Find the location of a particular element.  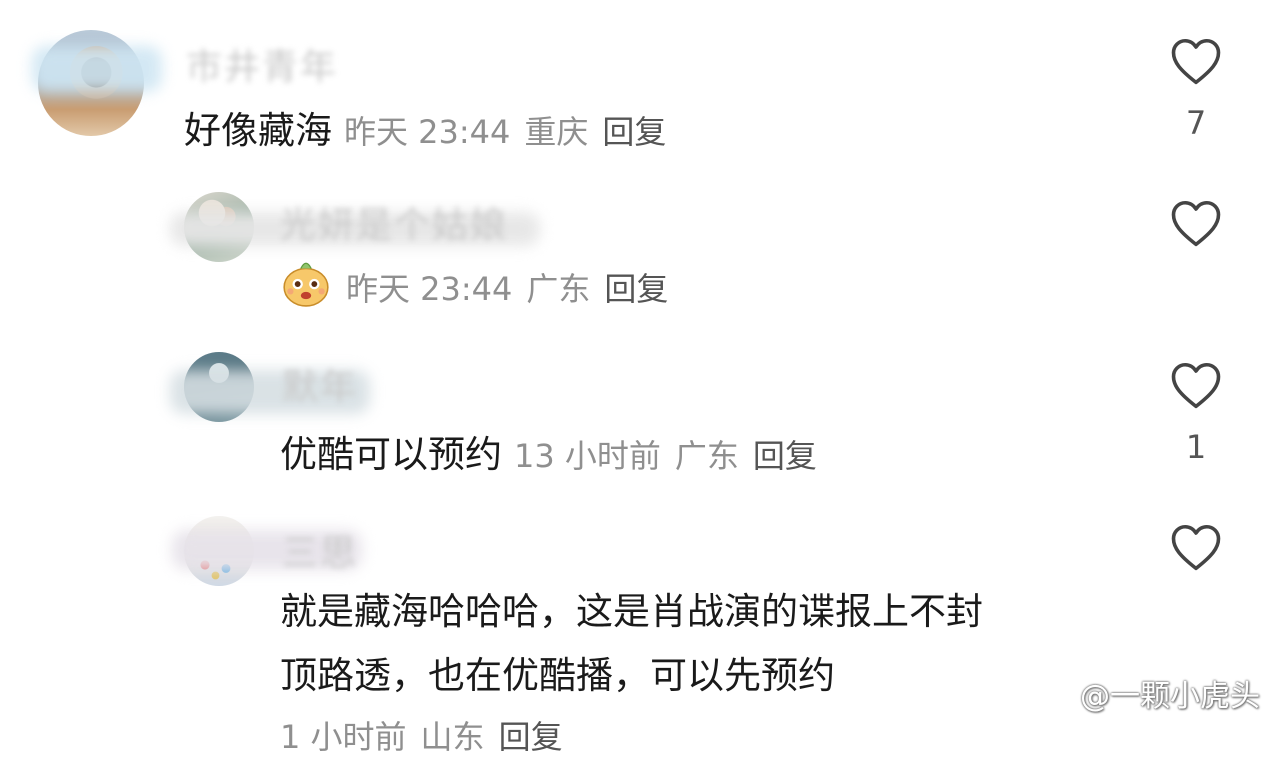

watermark-text: @一颗小虎头 is located at coordinates (1170, 696).